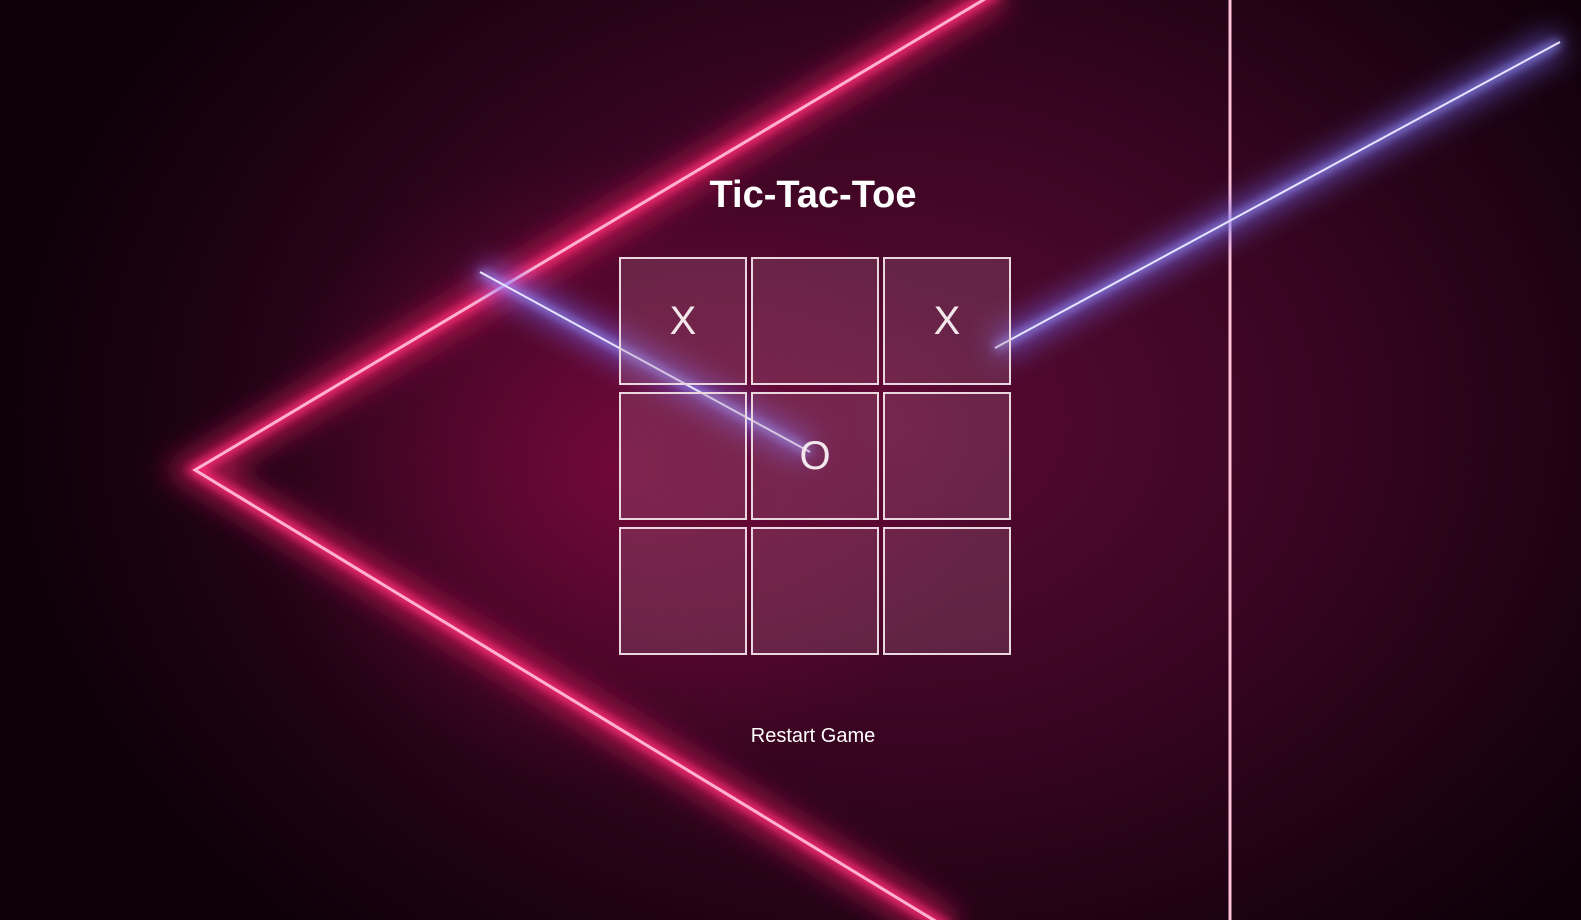 This screenshot has width=1581, height=920. I want to click on board-cell-1: X, so click(683, 321).